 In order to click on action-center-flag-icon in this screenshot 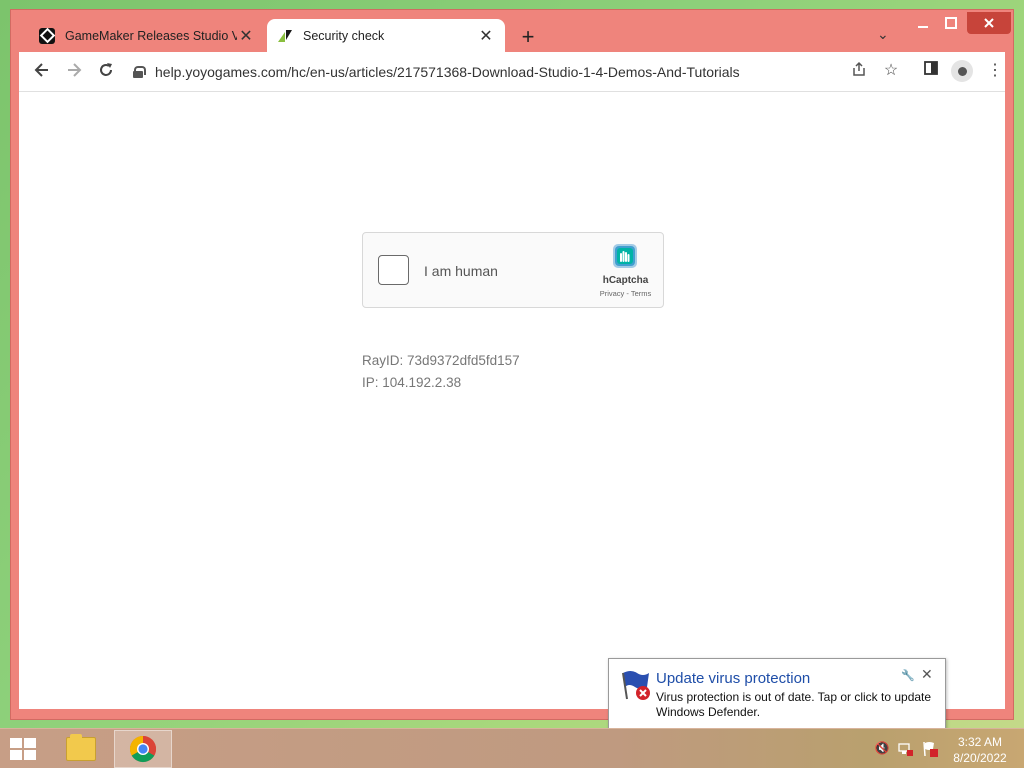, I will do `click(636, 685)`.